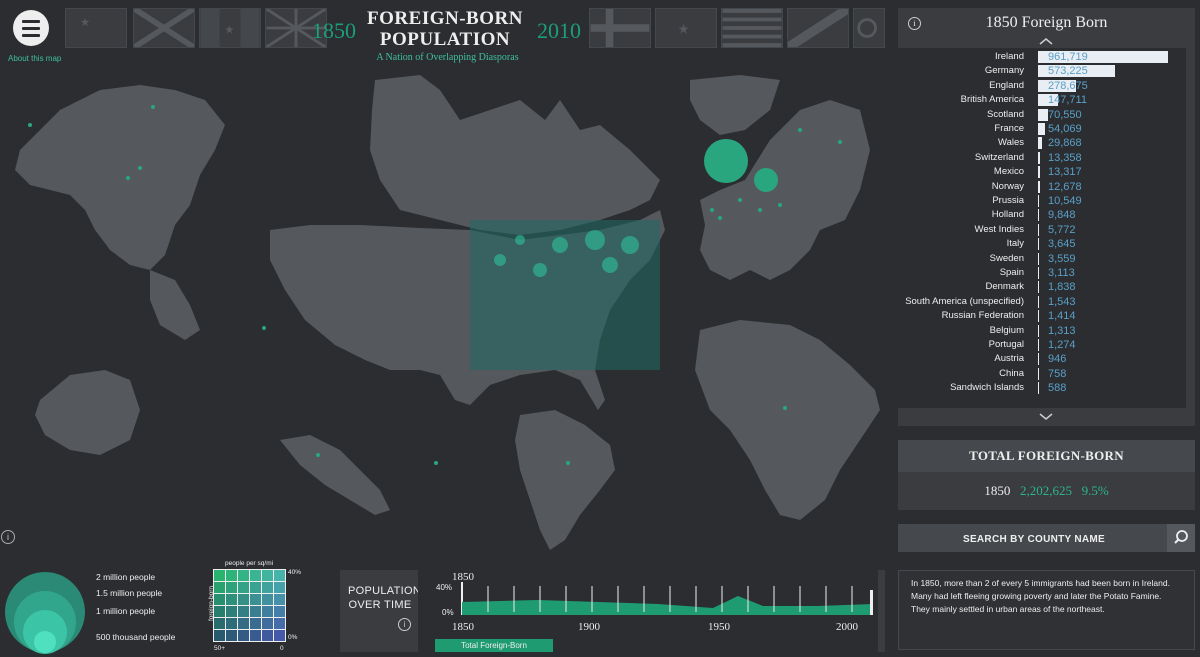  What do you see at coordinates (1068, 85) in the screenshot?
I see `country-value: 278,675` at bounding box center [1068, 85].